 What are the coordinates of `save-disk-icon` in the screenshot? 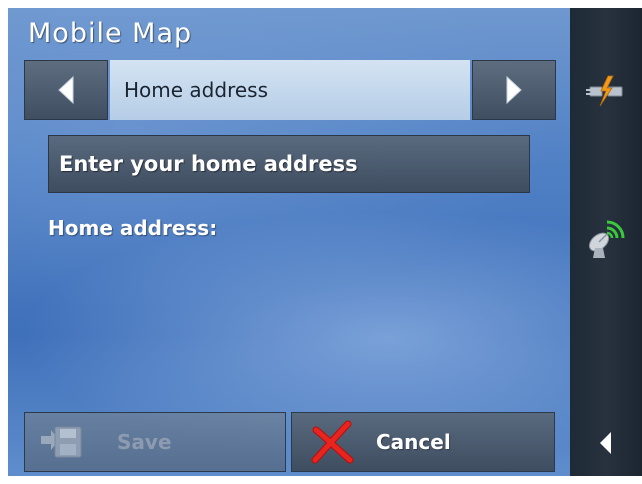 It's located at (61, 442).